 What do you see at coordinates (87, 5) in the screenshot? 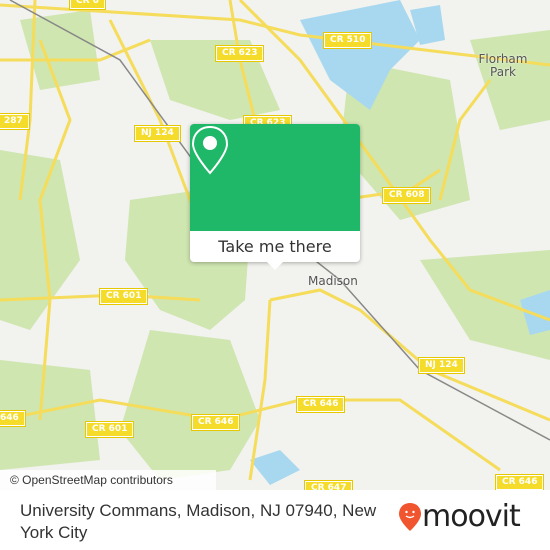
I see `road-shield: CR 6` at bounding box center [87, 5].